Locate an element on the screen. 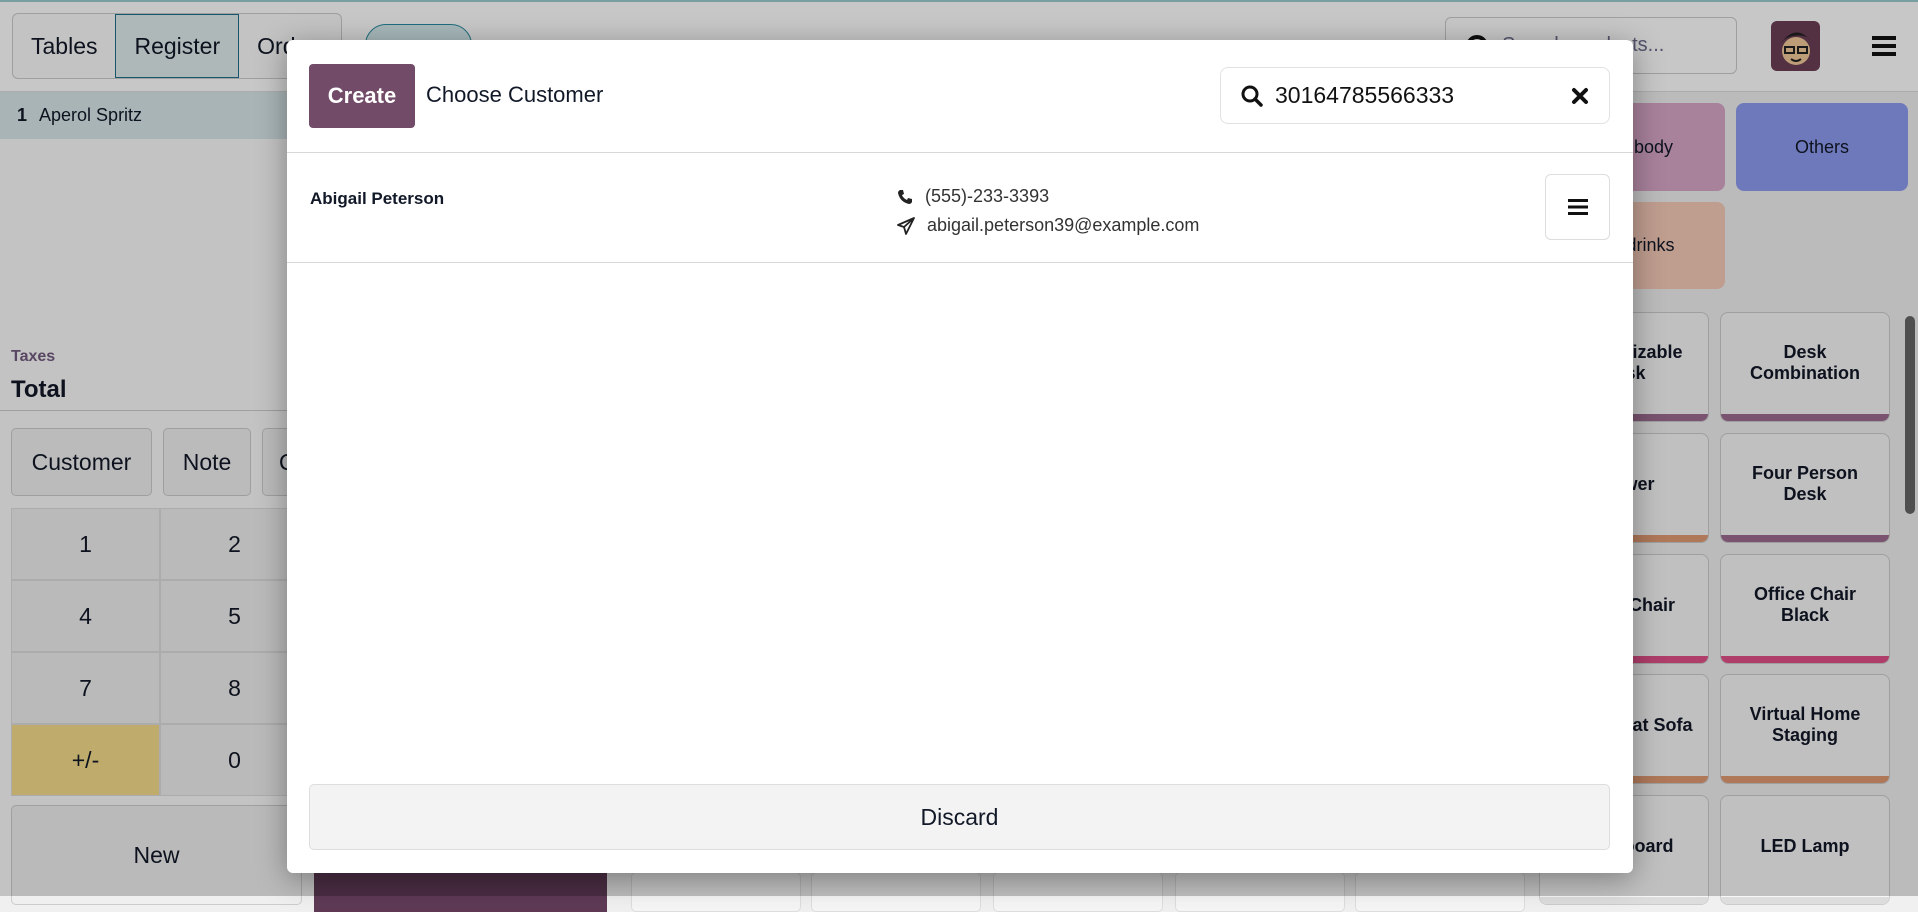 The height and width of the screenshot is (912, 1918). dialog-title: Choose Customer is located at coordinates (515, 94).